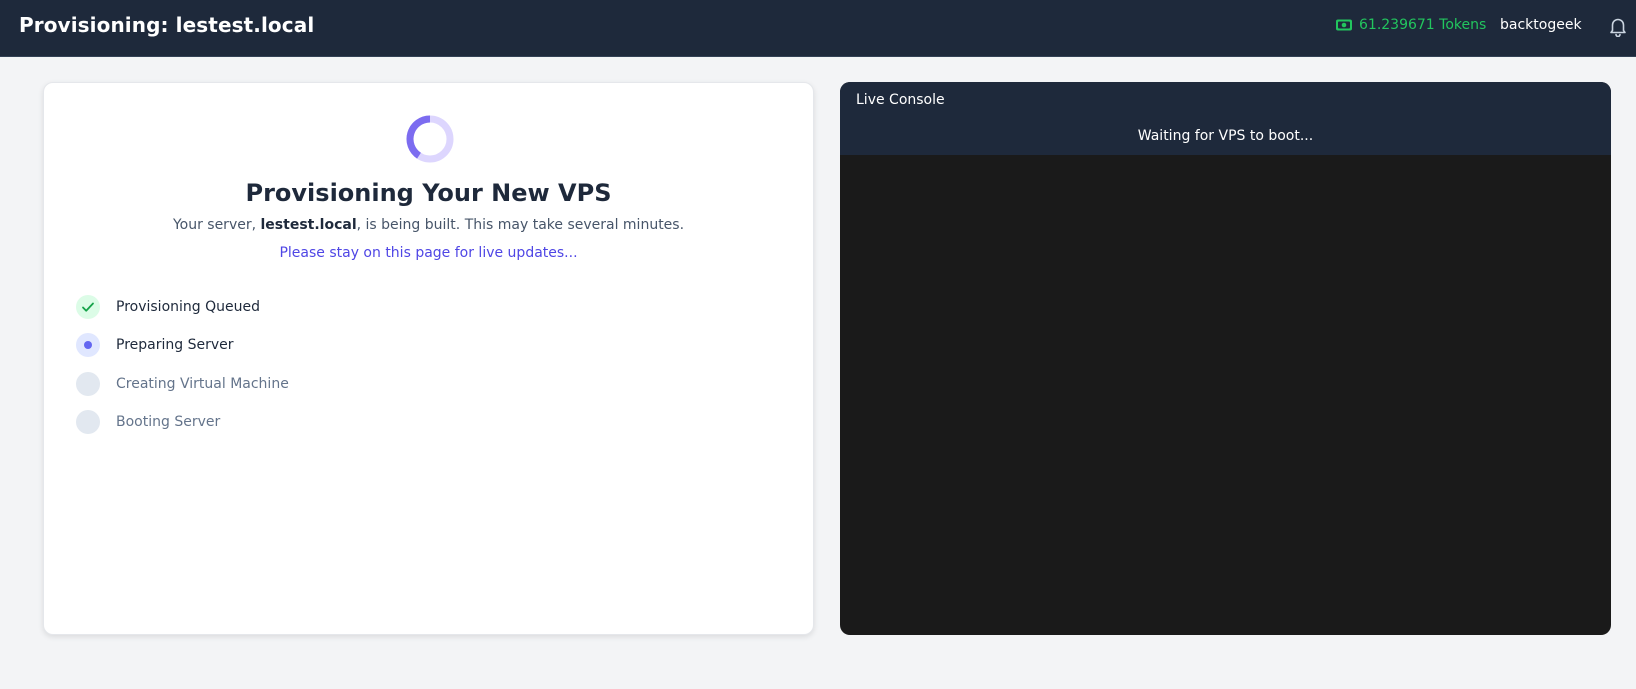 The width and height of the screenshot is (1636, 689). I want to click on step-preparing-server: Preparing Server, so click(276, 345).